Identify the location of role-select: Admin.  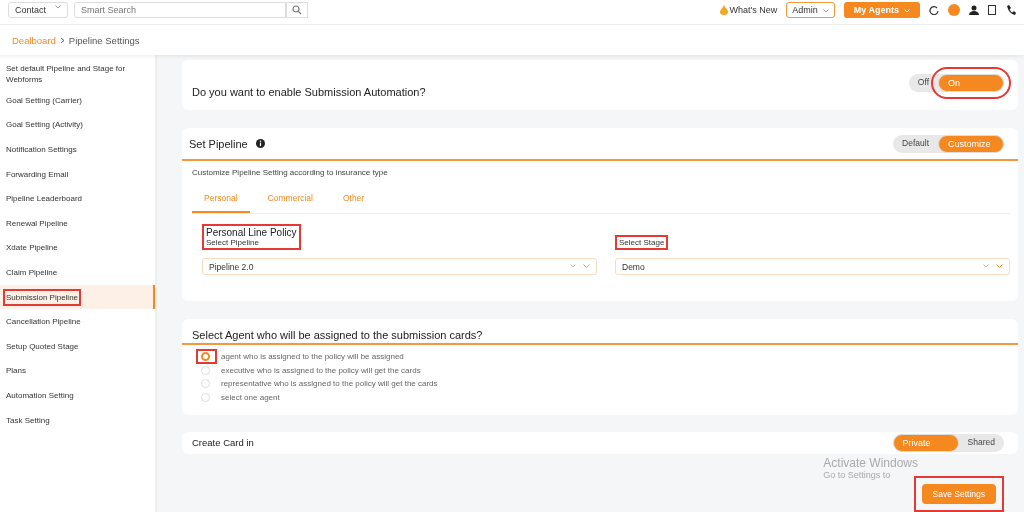
(810, 10).